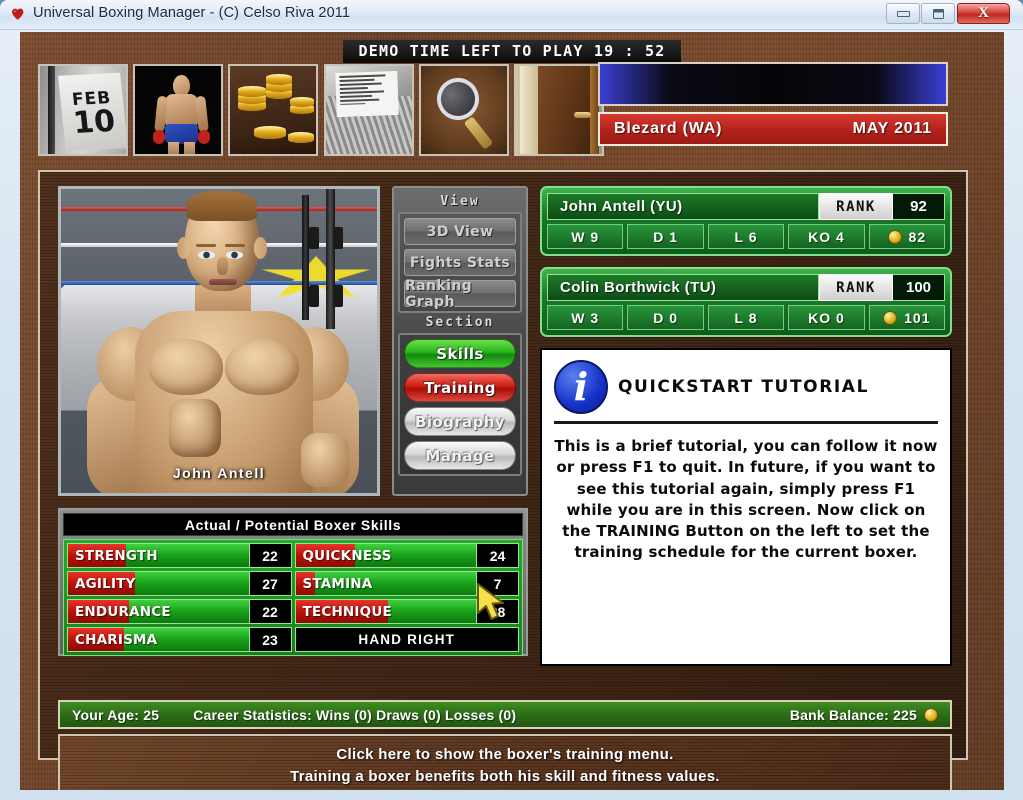 The height and width of the screenshot is (800, 1023). I want to click on boxer-figure-icon, so click(178, 110).